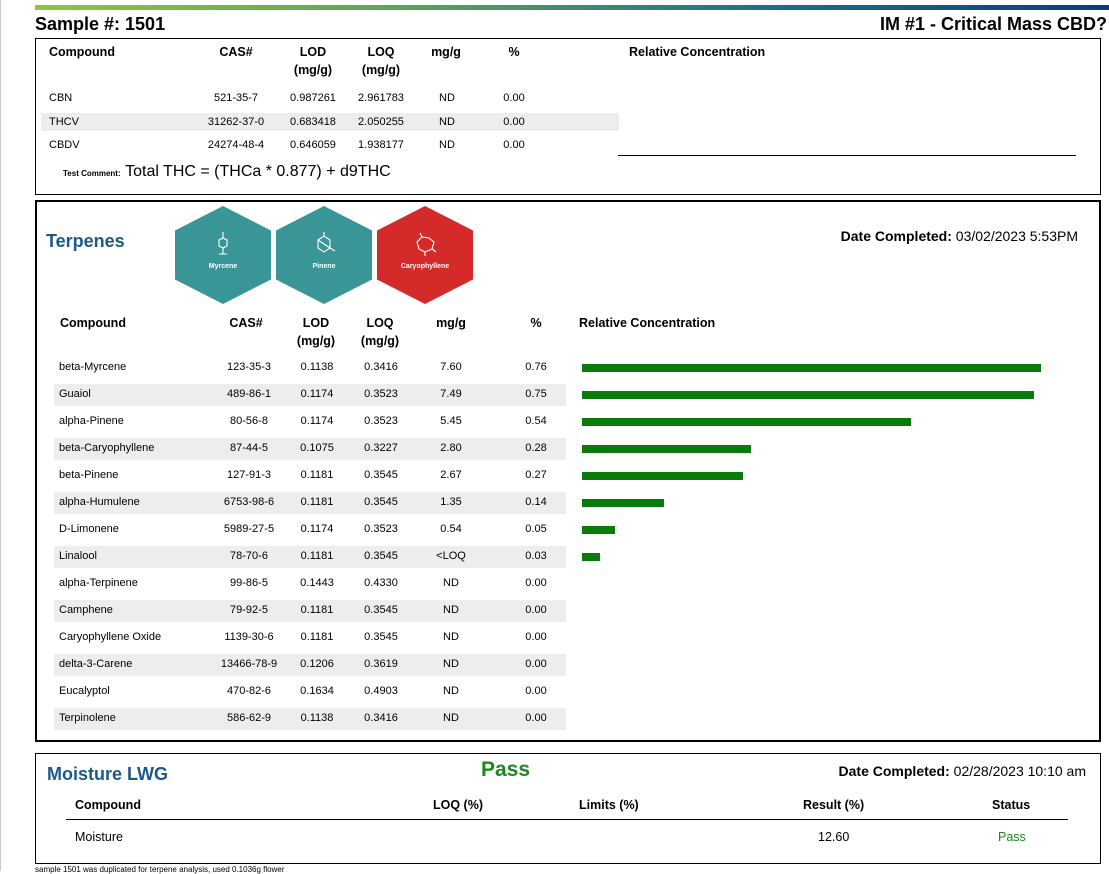  What do you see at coordinates (0, 435) in the screenshot?
I see `page-edge-line` at bounding box center [0, 435].